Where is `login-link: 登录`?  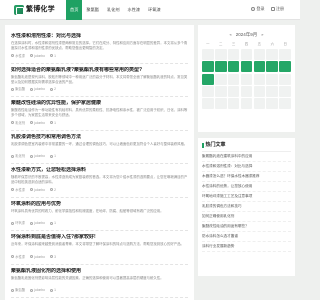
login-link: 登录 is located at coordinates (258, 8).